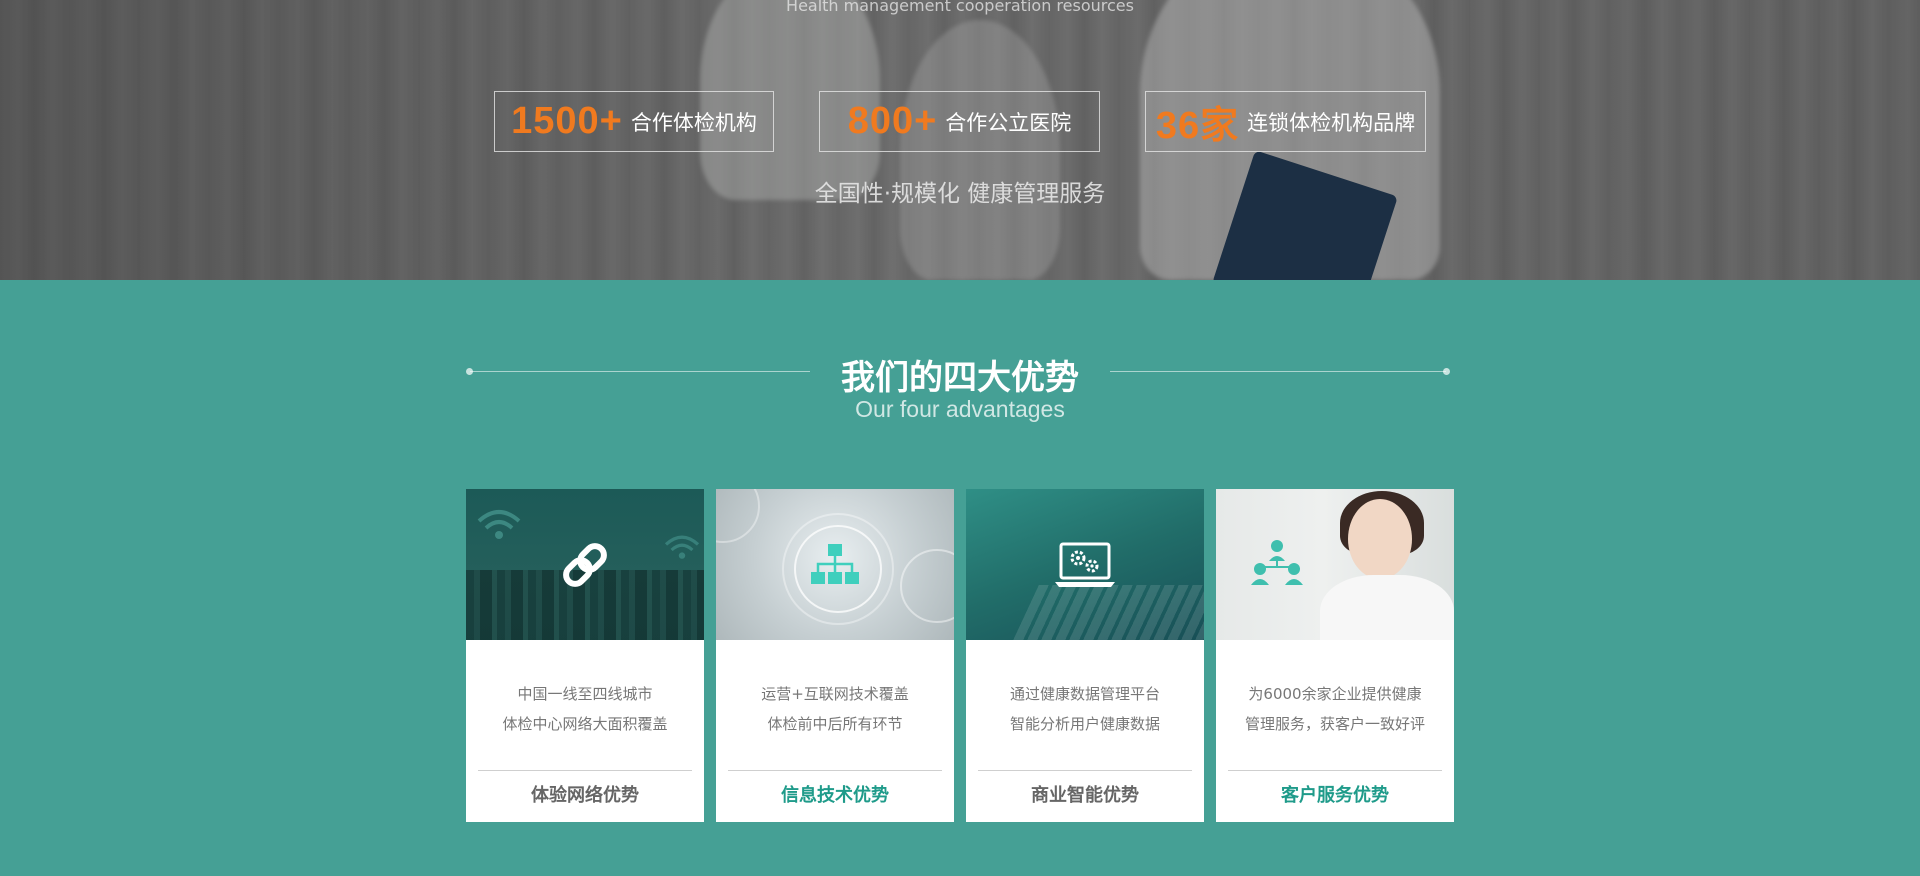 This screenshot has height=876, width=1920. What do you see at coordinates (693, 122) in the screenshot?
I see `stat-label: 合作体检机构` at bounding box center [693, 122].